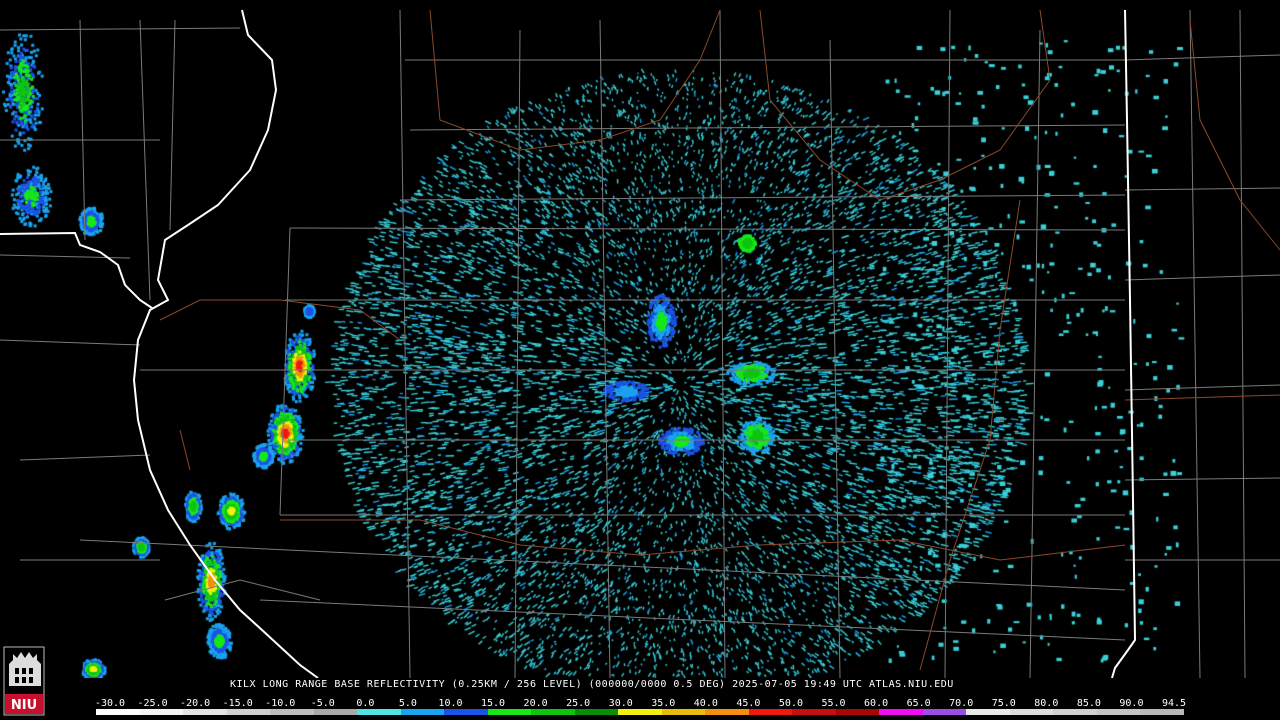 The height and width of the screenshot is (720, 1280). I want to click on legend-label: 80.0, so click(1046, 703).